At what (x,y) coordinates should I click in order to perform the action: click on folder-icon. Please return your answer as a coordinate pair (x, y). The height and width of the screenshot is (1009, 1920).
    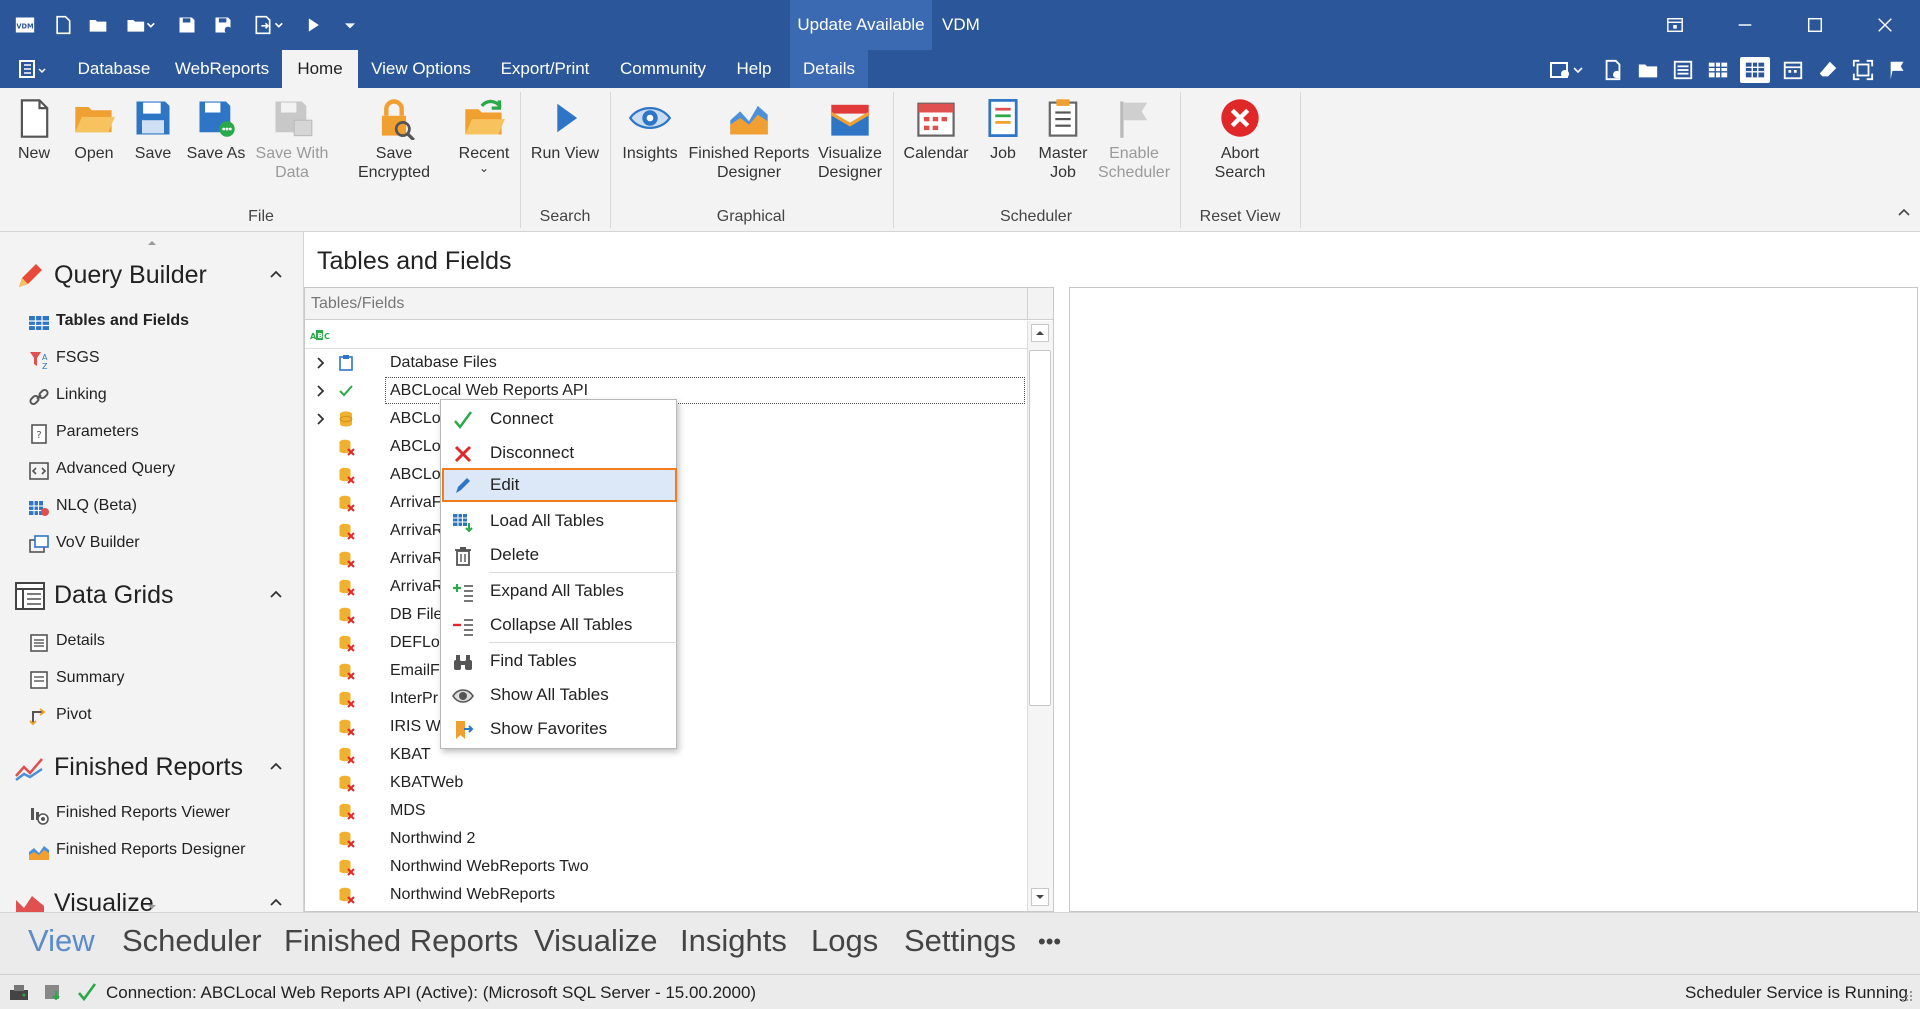
    Looking at the image, I should click on (1648, 70).